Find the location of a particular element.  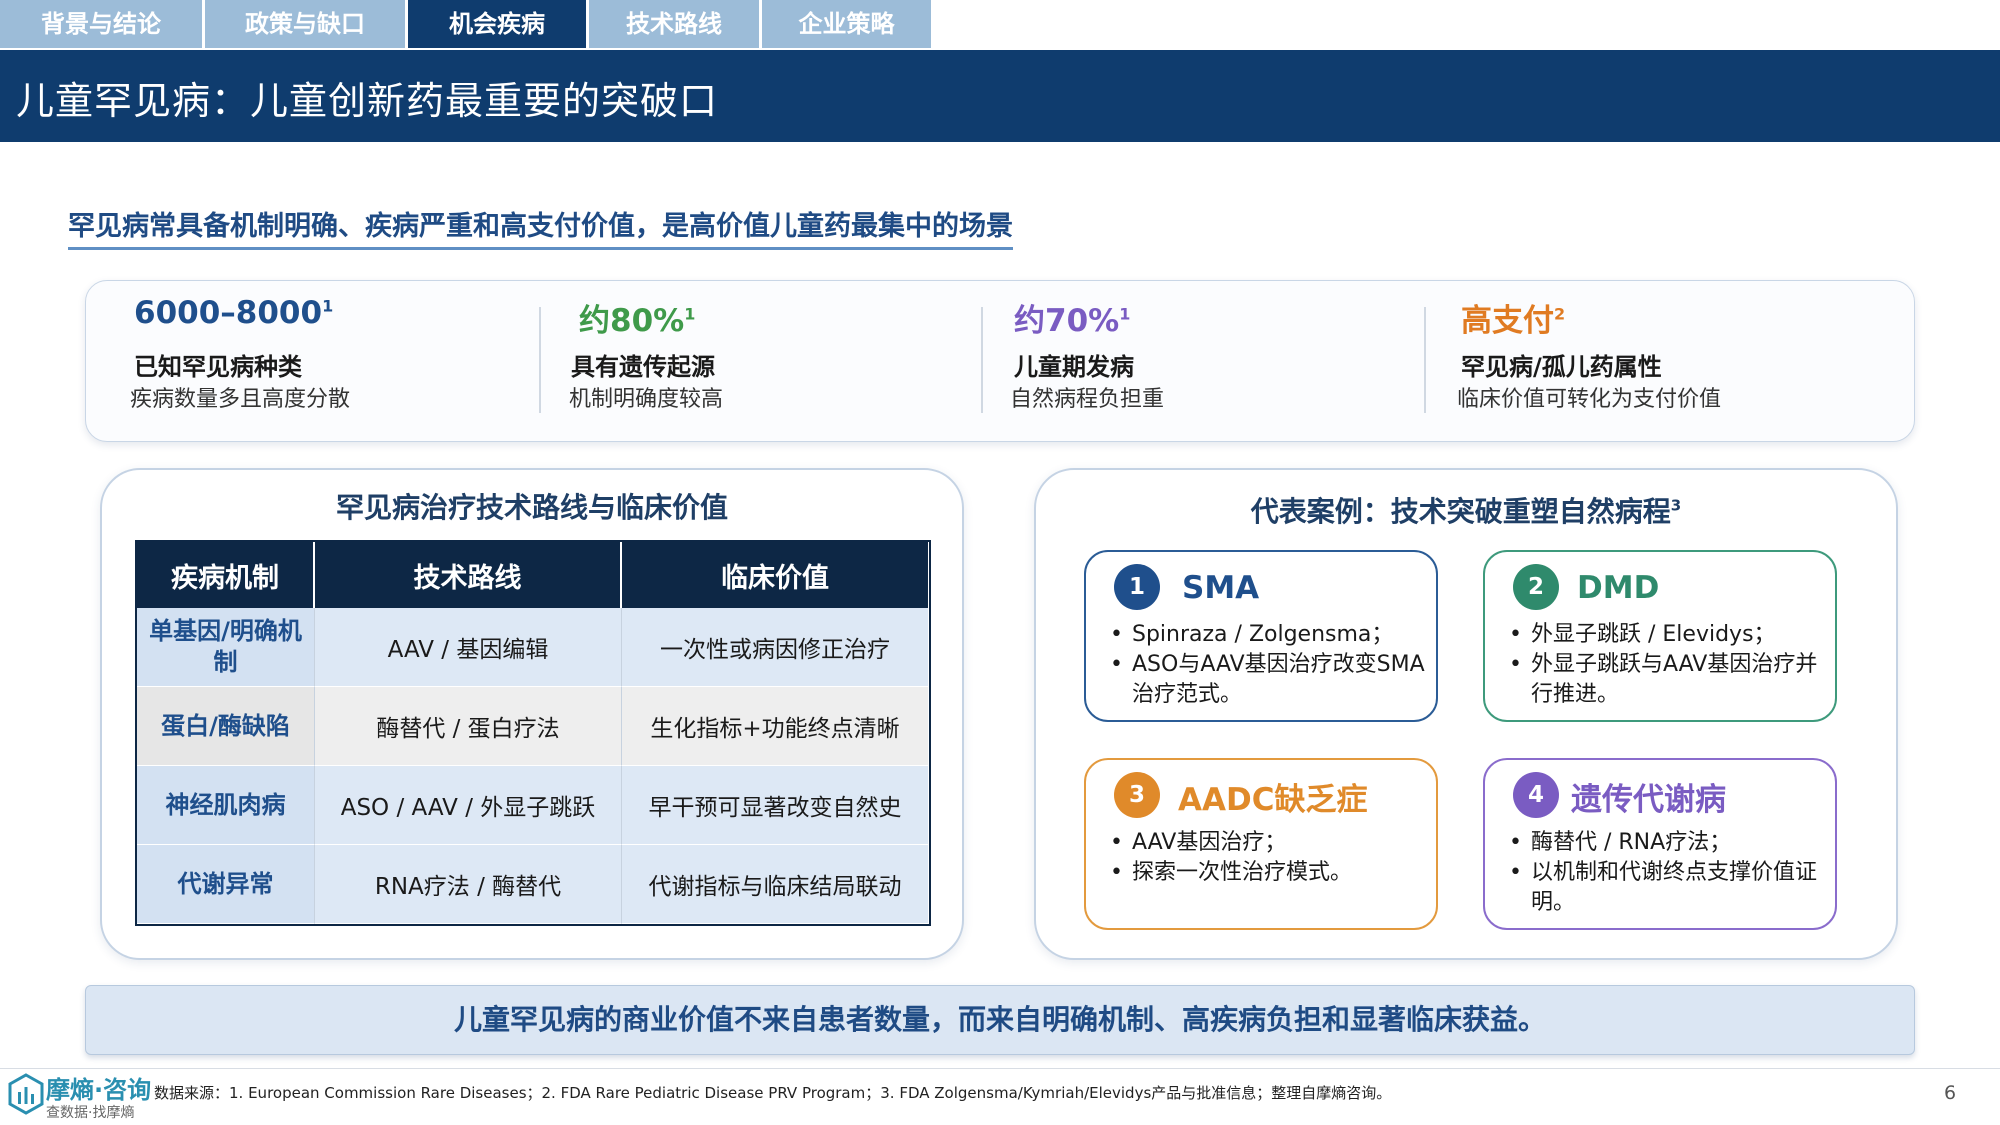

stat-desc: 机制明确度较高 is located at coordinates (646, 399).